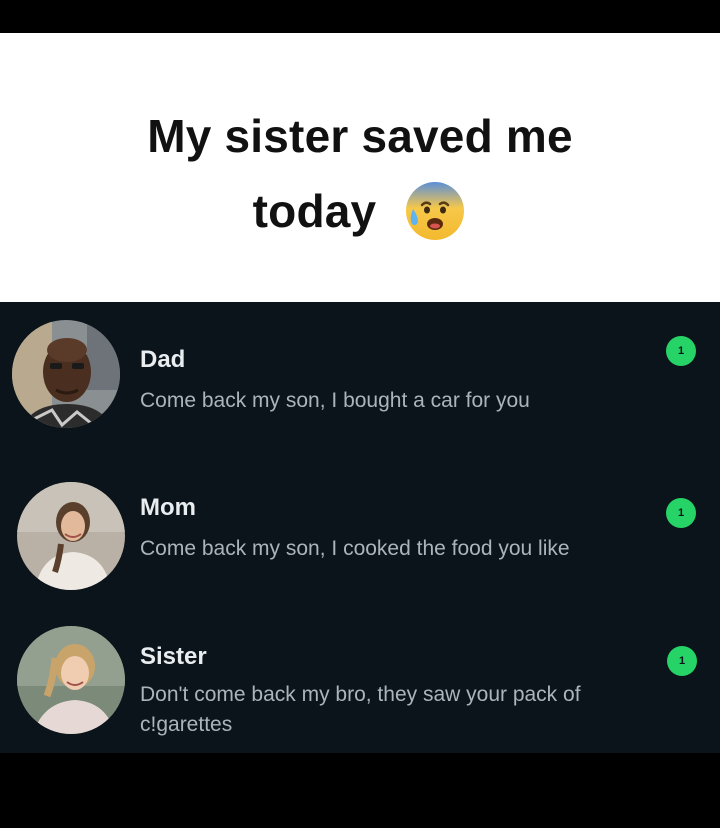  What do you see at coordinates (435, 211) in the screenshot?
I see `anxious-face-with-sweat-icon` at bounding box center [435, 211].